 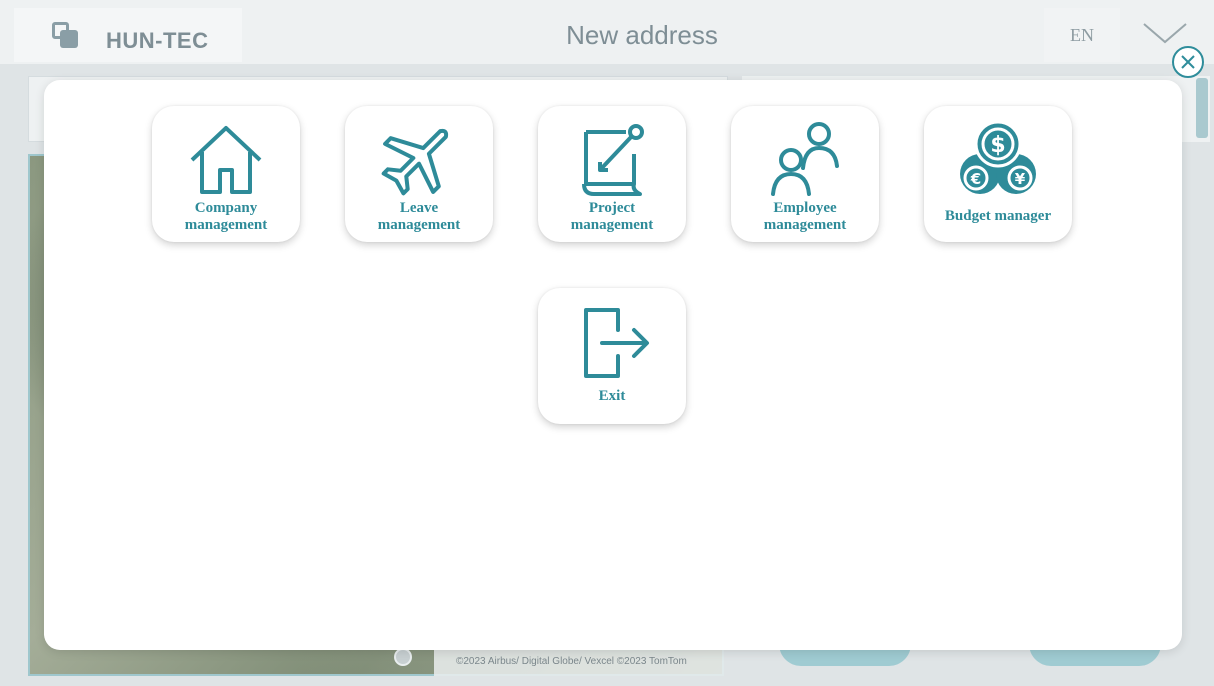 What do you see at coordinates (612, 216) in the screenshot?
I see `tile-label: Project management` at bounding box center [612, 216].